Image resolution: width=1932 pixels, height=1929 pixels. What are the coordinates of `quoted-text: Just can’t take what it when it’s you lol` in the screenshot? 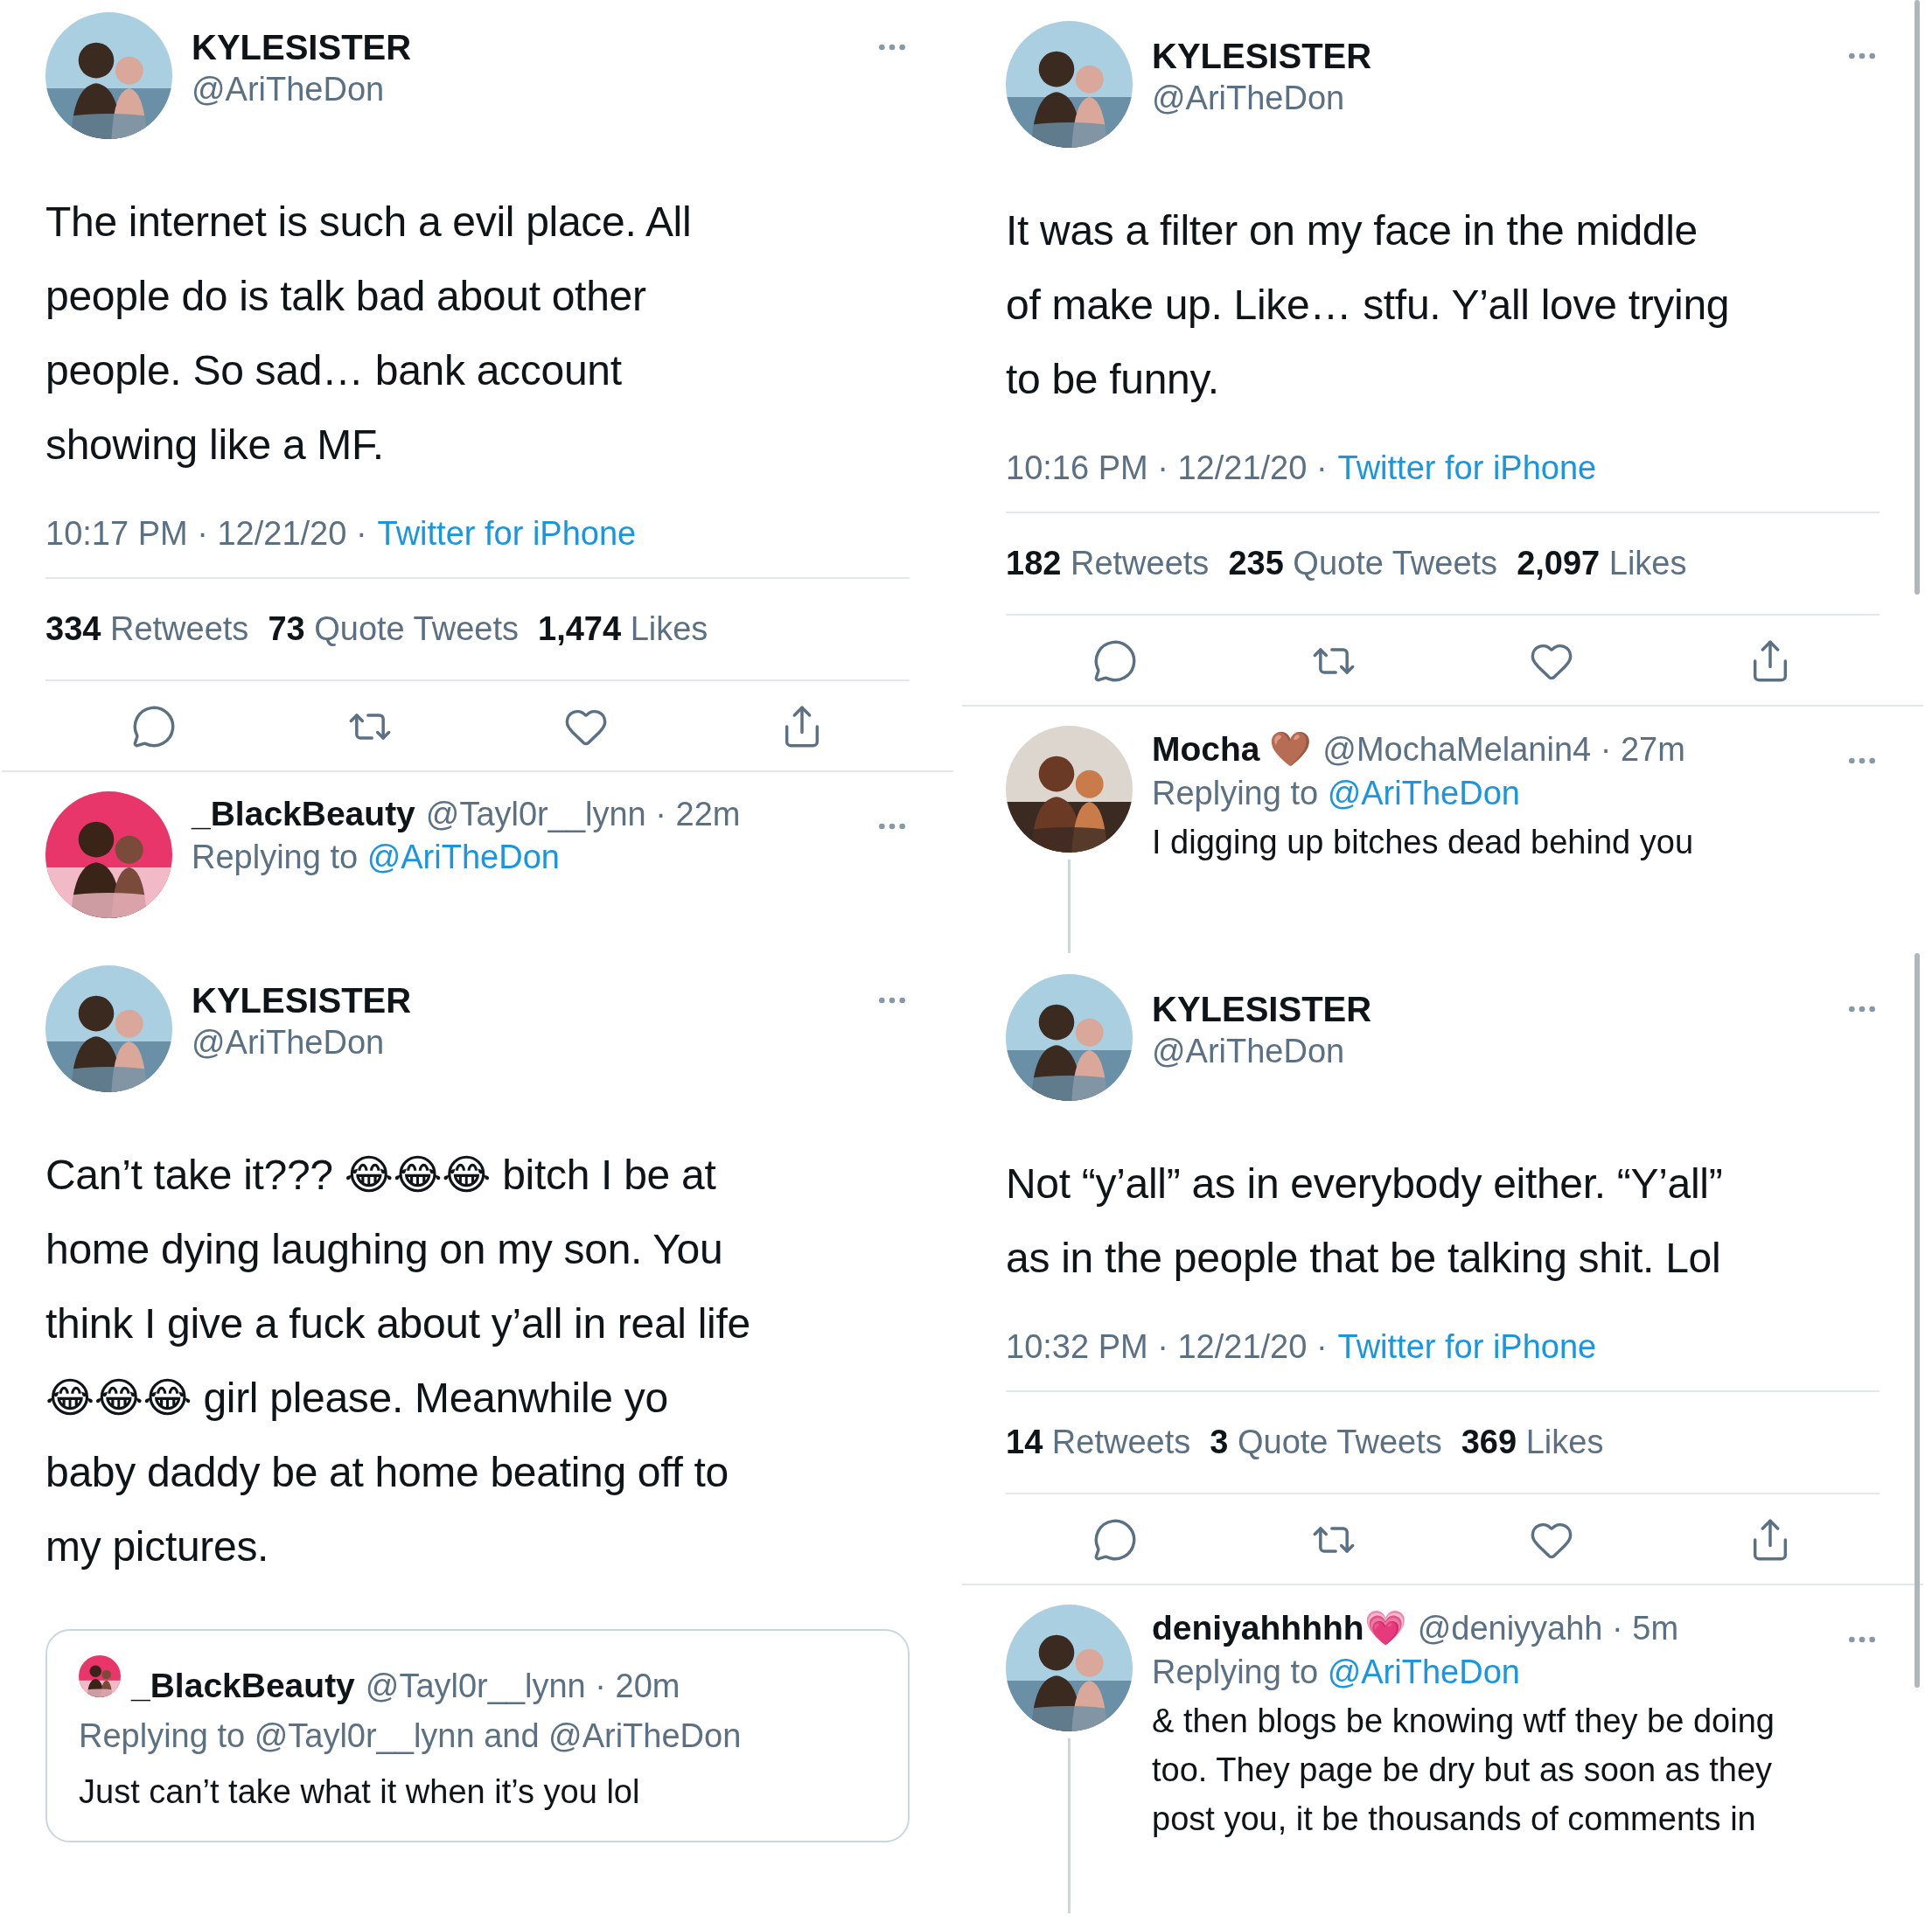 It's located at (360, 1792).